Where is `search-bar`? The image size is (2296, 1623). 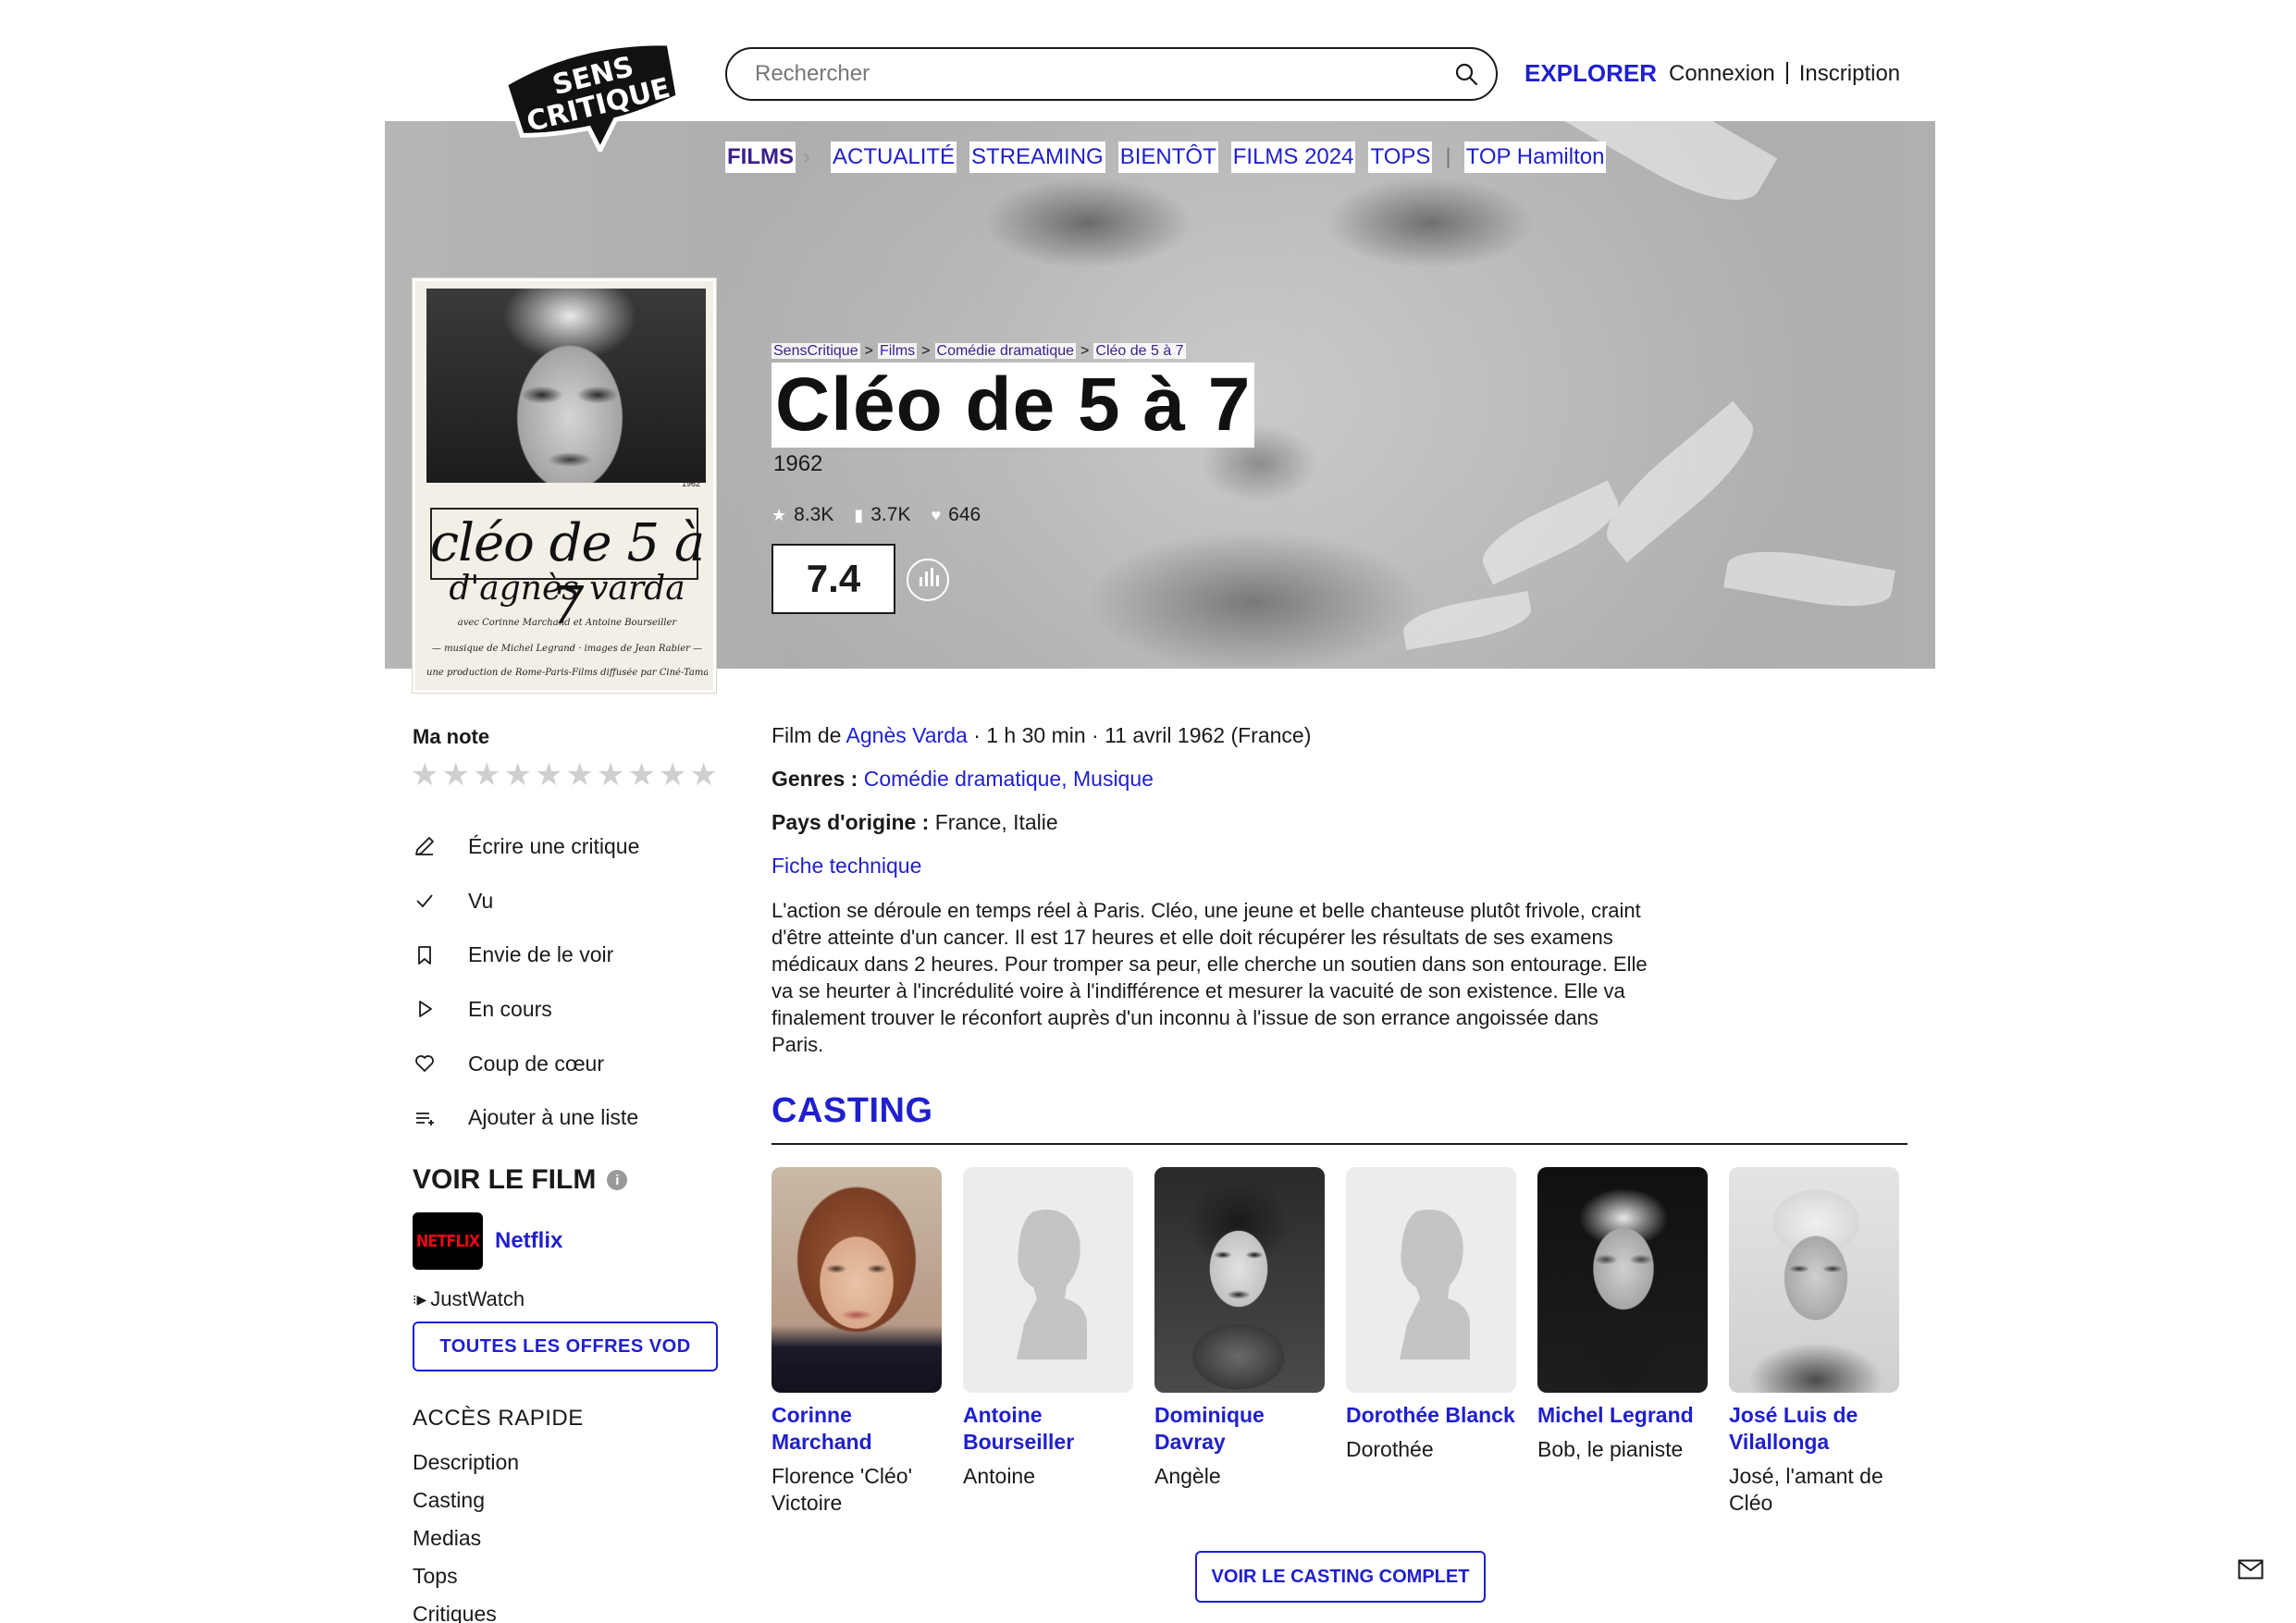
search-bar is located at coordinates (1111, 74).